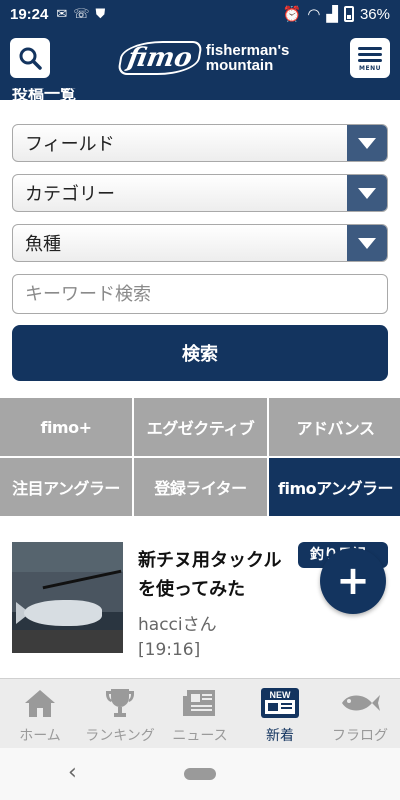 The height and width of the screenshot is (800, 400). Describe the element at coordinates (200, 736) in the screenshot. I see `nav-news-label: ニュース` at that location.